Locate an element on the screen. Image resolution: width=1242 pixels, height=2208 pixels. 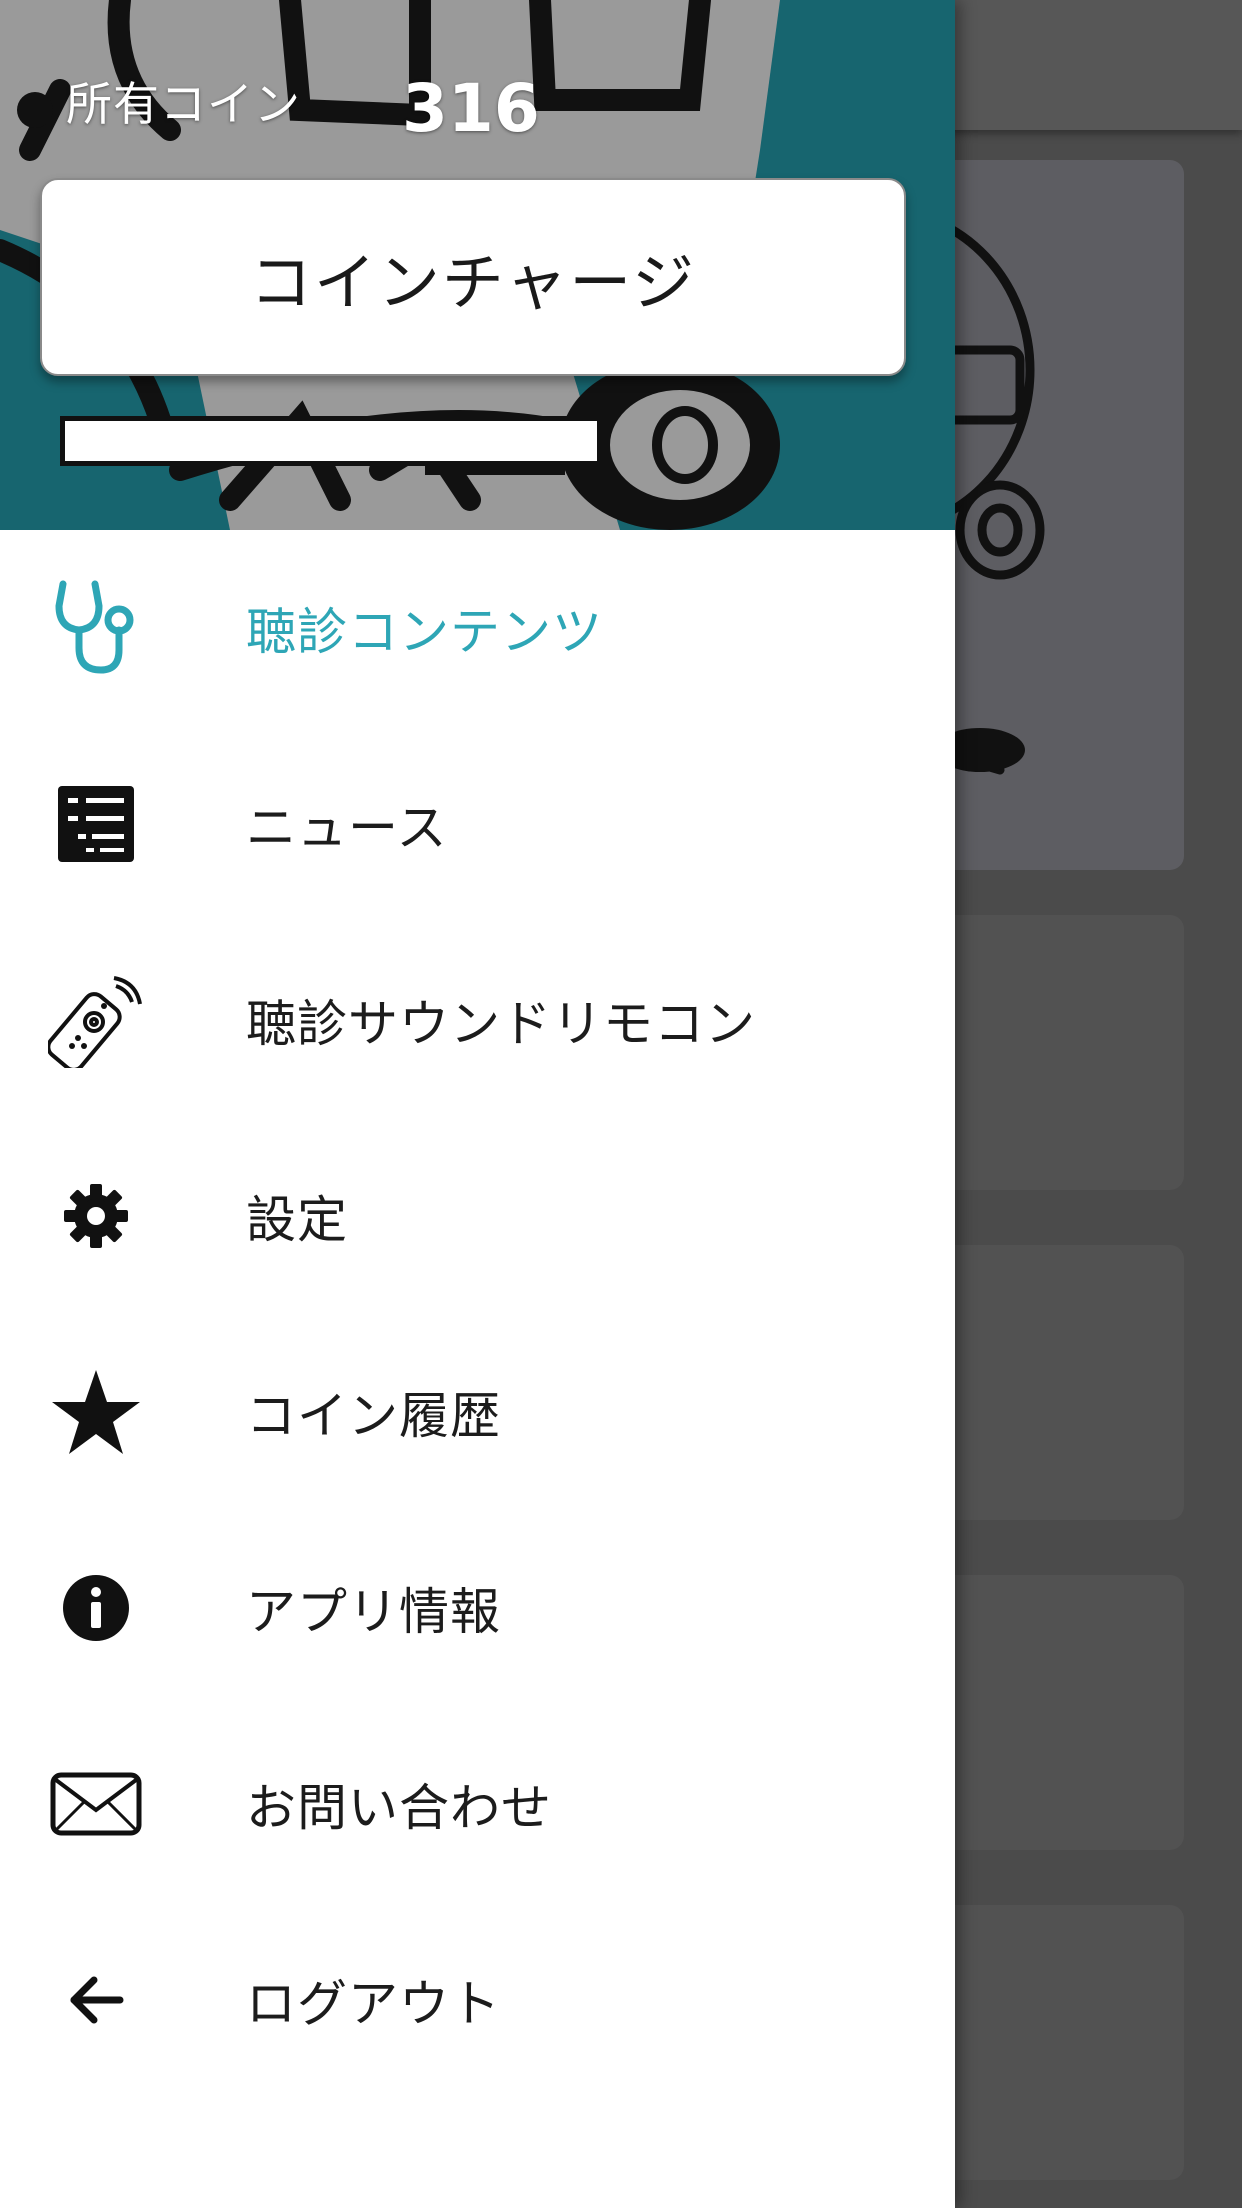
menu-item-label: 聴診コンテンツ is located at coordinates (424, 632).